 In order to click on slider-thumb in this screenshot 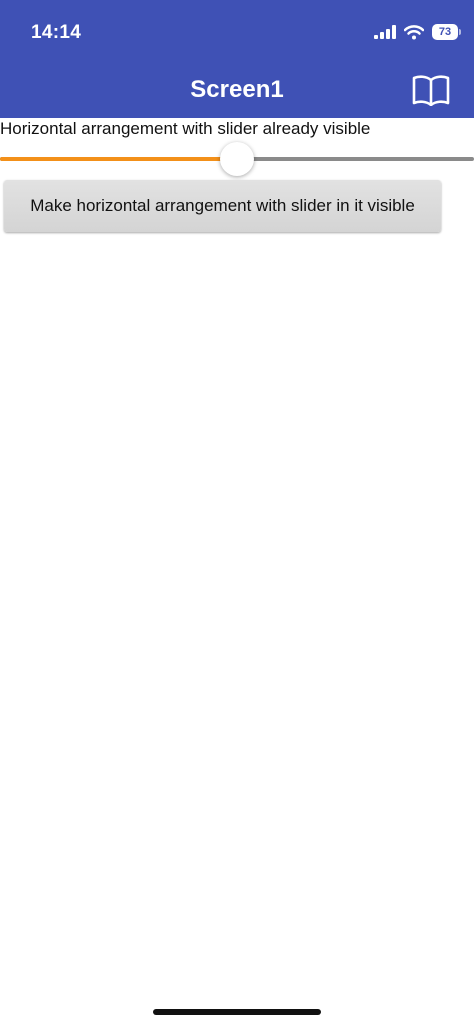, I will do `click(237, 159)`.